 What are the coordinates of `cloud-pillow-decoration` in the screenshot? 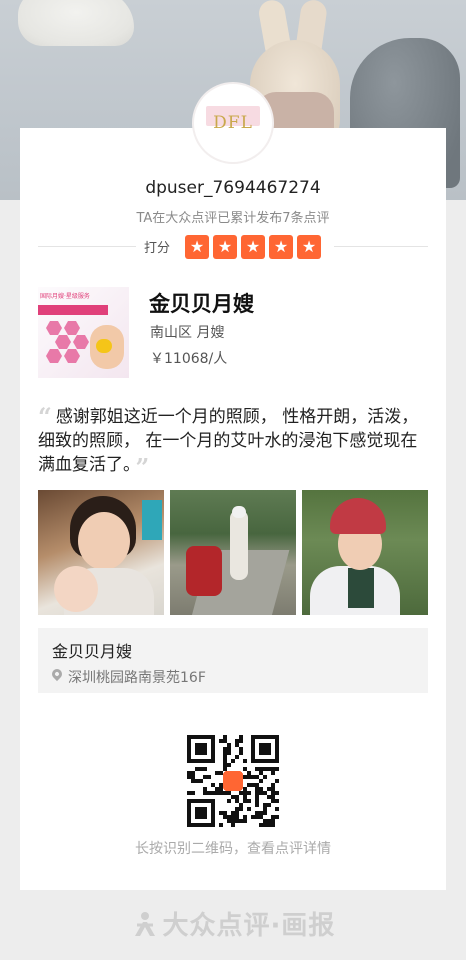 It's located at (76, 23).